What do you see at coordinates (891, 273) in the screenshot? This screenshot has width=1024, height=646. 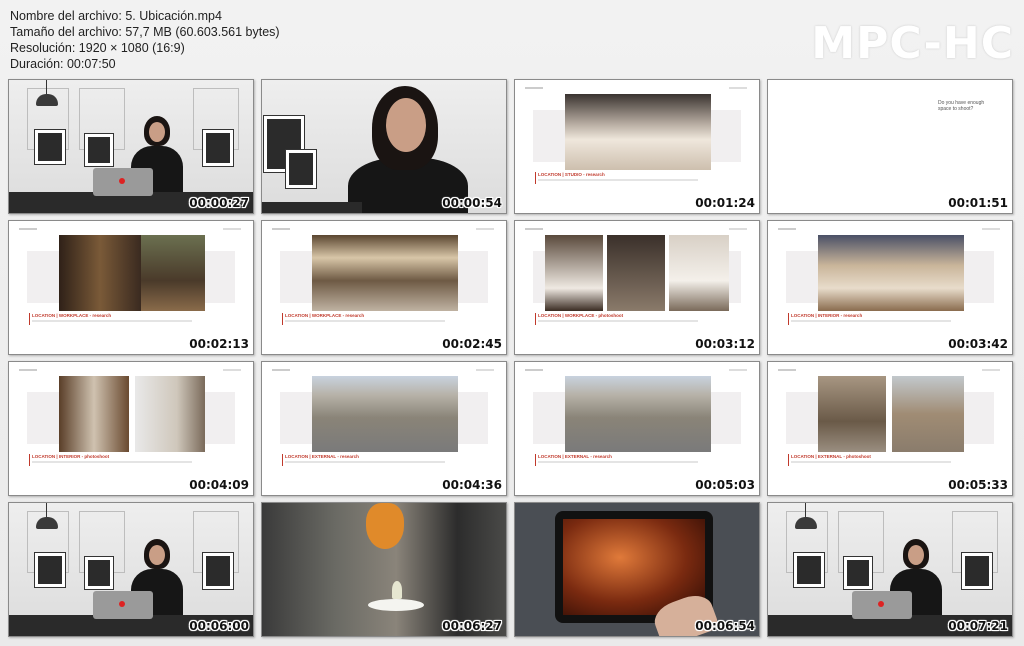 I see `hotel-photo` at bounding box center [891, 273].